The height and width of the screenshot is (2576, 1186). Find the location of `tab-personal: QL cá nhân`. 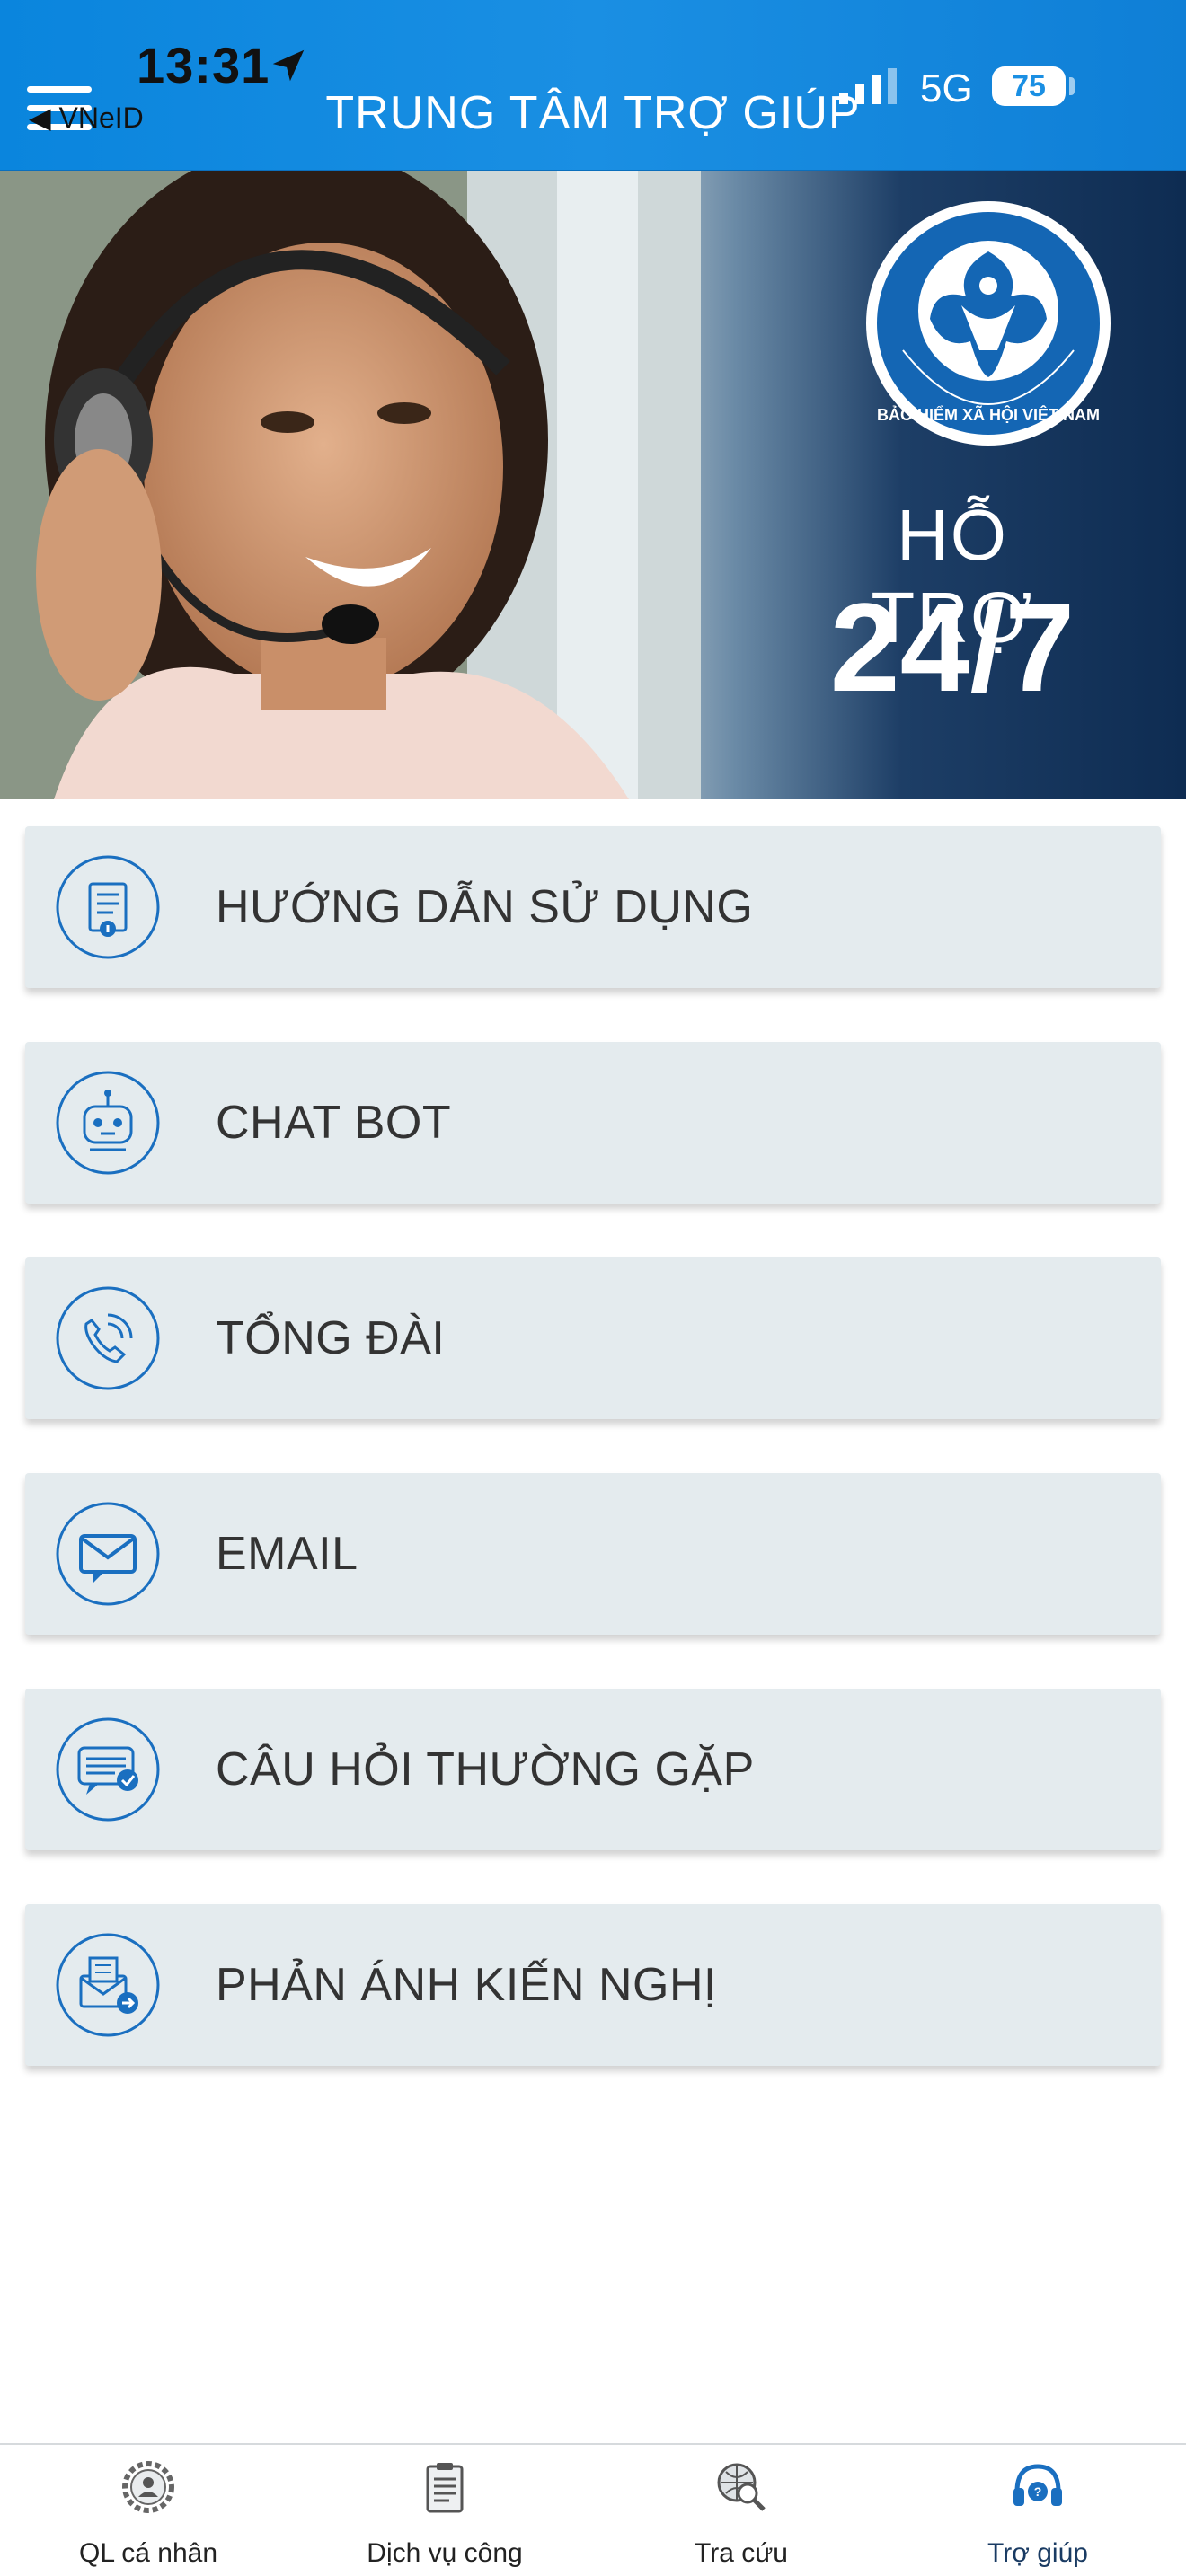

tab-personal: QL cá nhân is located at coordinates (148, 2510).